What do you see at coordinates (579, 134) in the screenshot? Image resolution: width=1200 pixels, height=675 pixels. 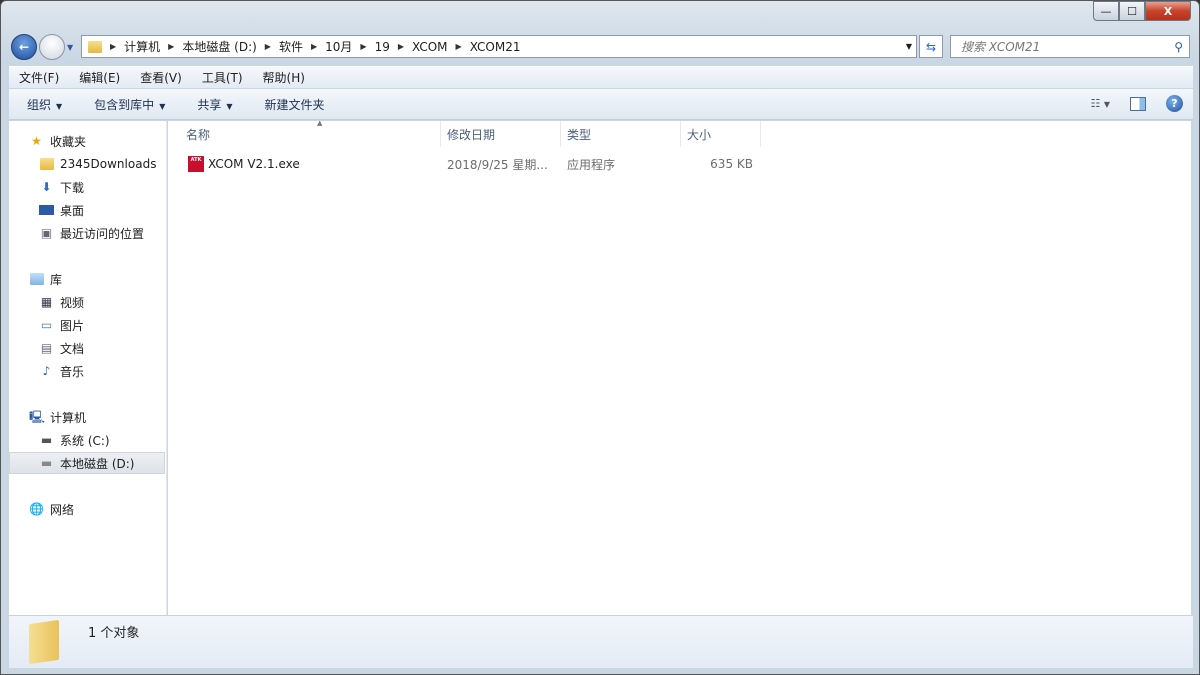 I see `column-label: 类型` at bounding box center [579, 134].